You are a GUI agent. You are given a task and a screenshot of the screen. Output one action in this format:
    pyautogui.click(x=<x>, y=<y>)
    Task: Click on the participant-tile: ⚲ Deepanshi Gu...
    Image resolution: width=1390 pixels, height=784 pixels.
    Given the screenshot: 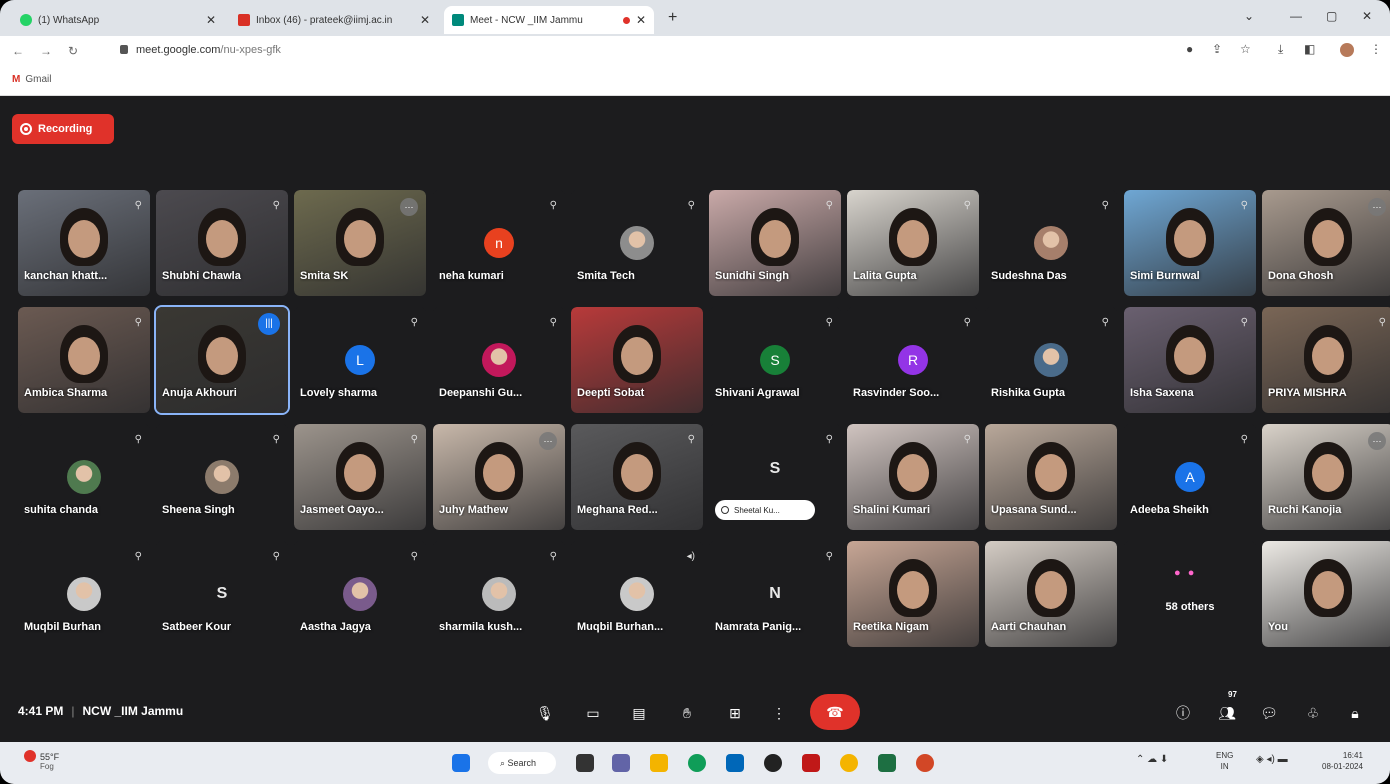 What is the action you would take?
    pyautogui.click(x=499, y=360)
    